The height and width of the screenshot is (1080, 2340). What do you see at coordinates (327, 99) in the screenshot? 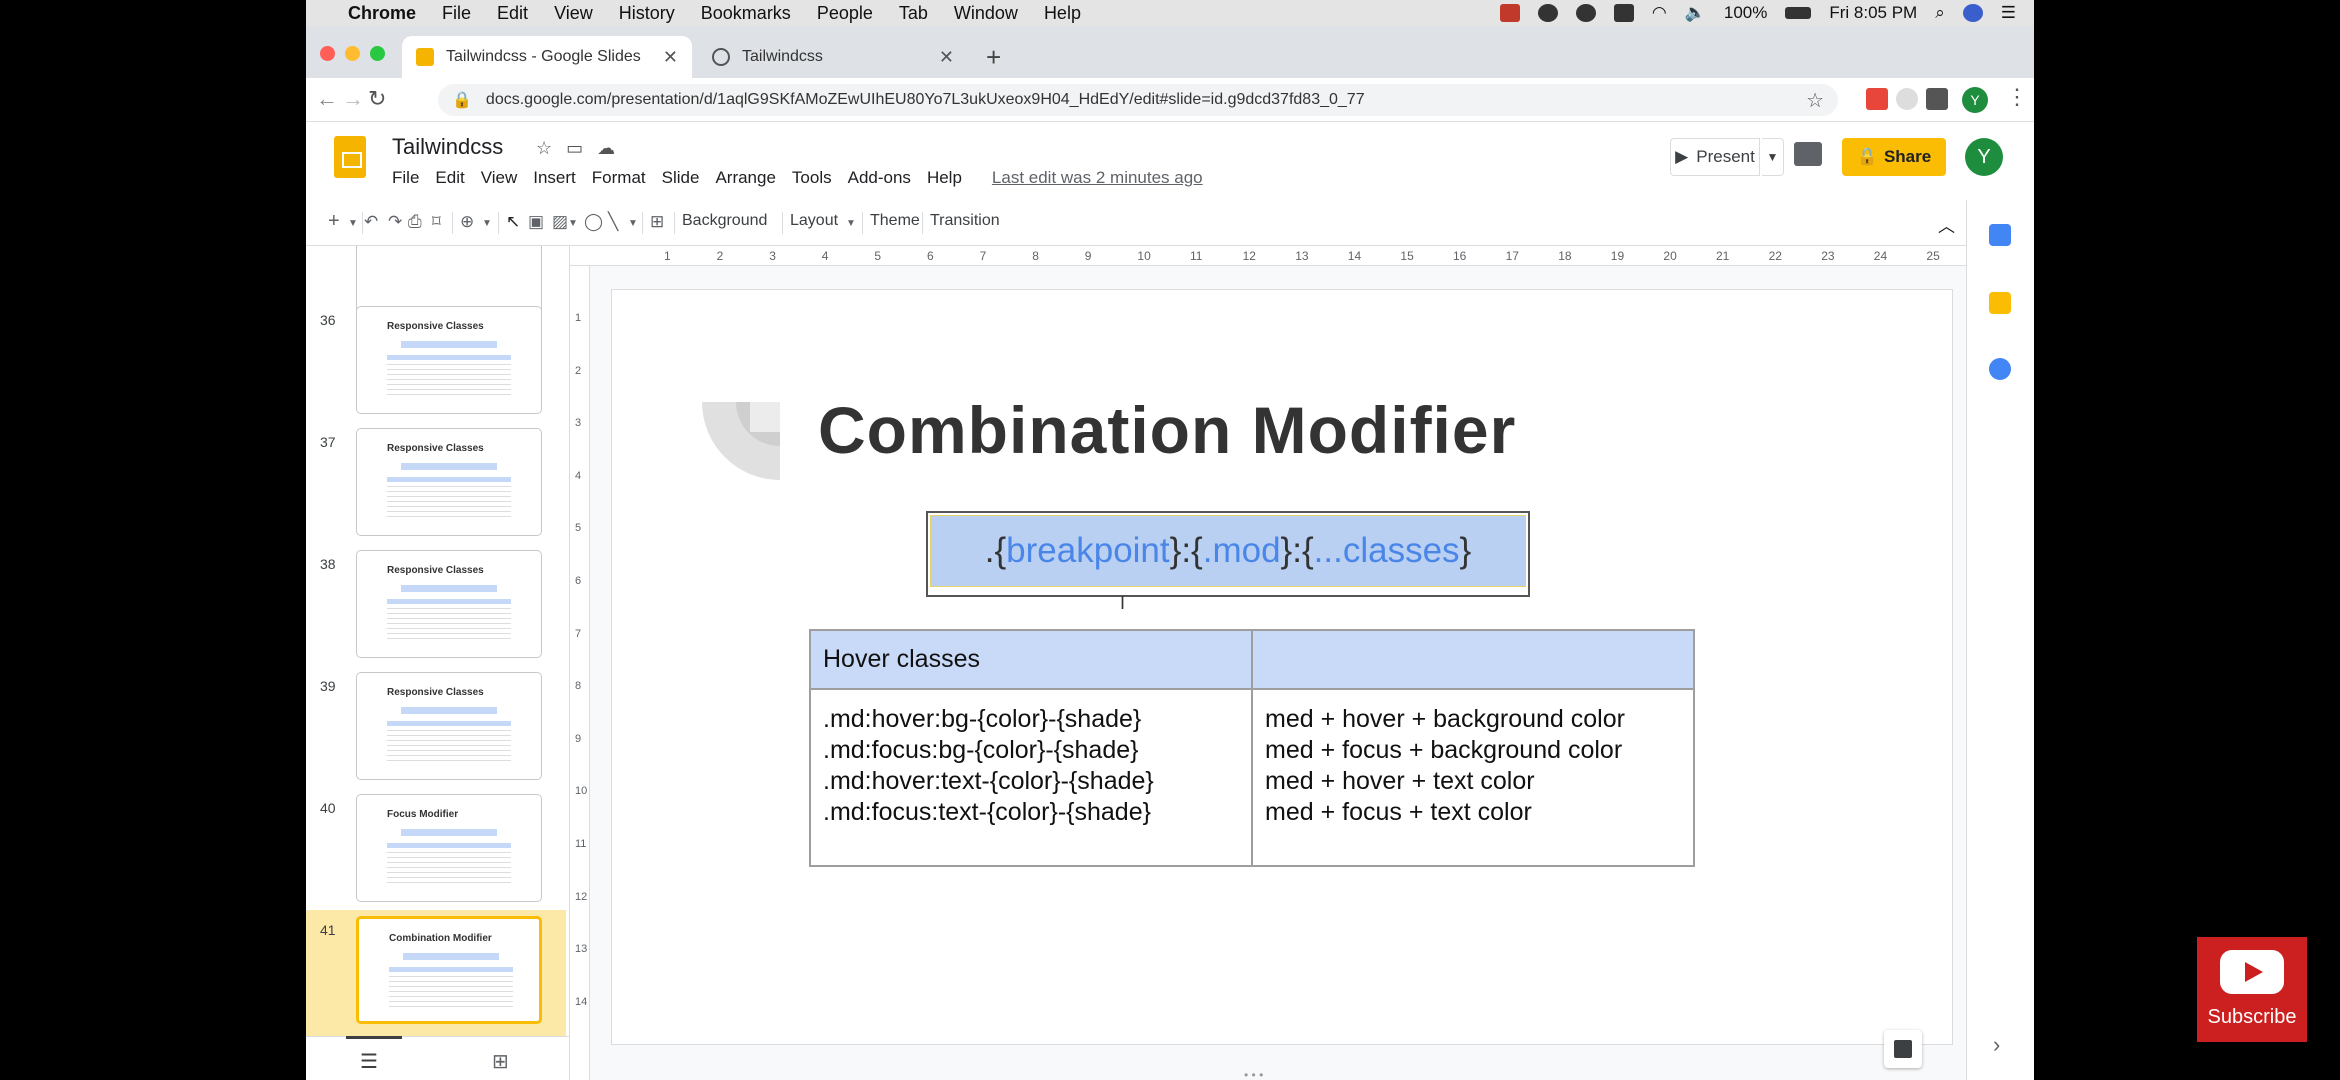
I see `back-icon: ←` at bounding box center [327, 99].